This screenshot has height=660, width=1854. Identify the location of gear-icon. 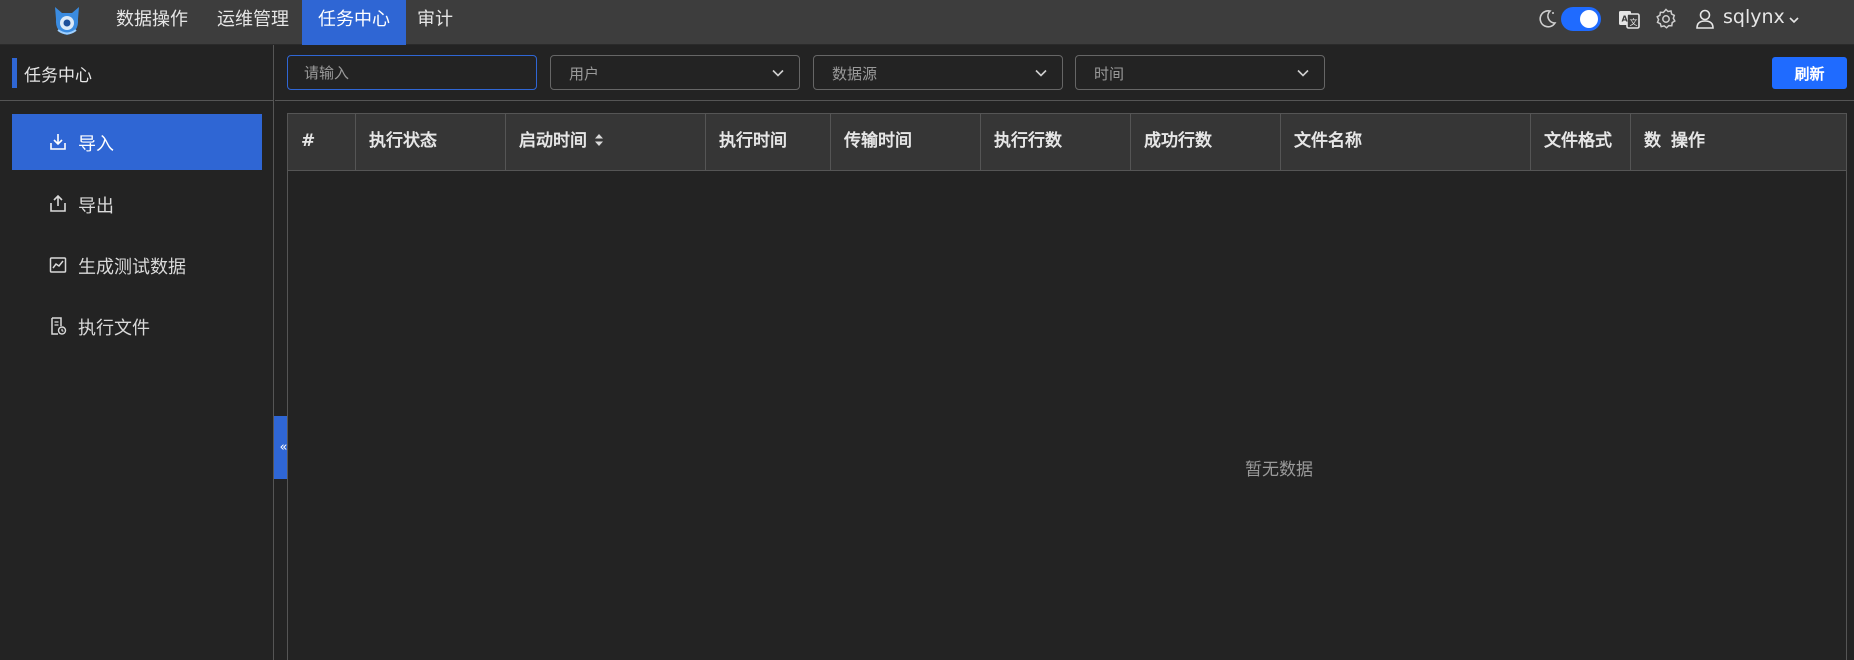
(1666, 19).